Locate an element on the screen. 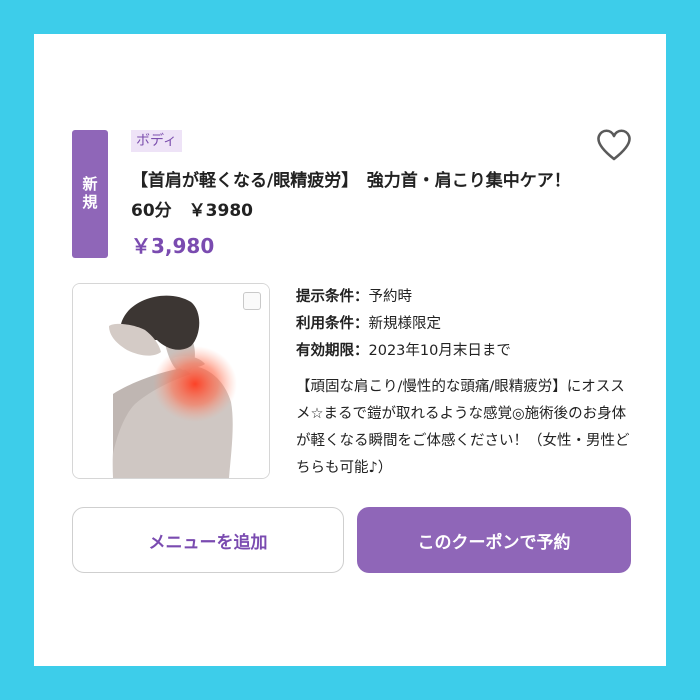  condition-value: 予約時 is located at coordinates (390, 297).